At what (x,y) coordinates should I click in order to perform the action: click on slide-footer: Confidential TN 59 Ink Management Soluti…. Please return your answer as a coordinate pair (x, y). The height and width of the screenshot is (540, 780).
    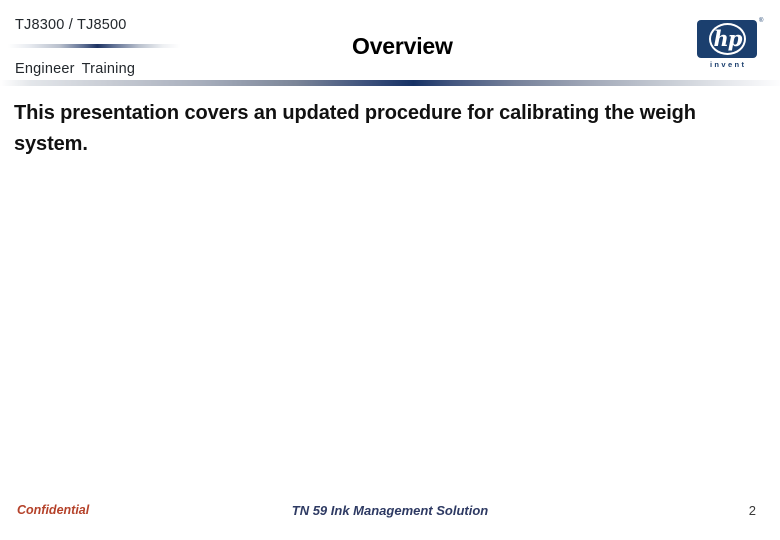
    Looking at the image, I should click on (390, 515).